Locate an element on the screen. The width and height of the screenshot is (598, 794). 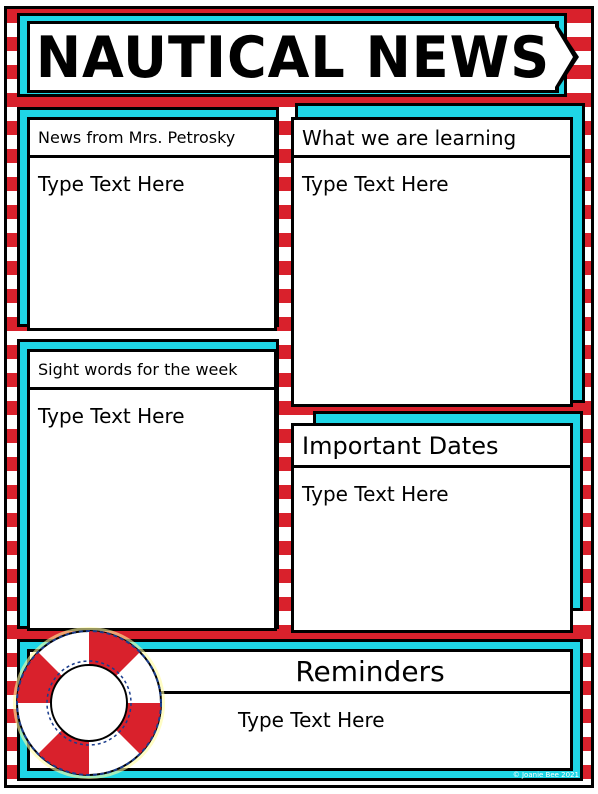
page-title: NAUTICAL NEWS is located at coordinates (293, 57).